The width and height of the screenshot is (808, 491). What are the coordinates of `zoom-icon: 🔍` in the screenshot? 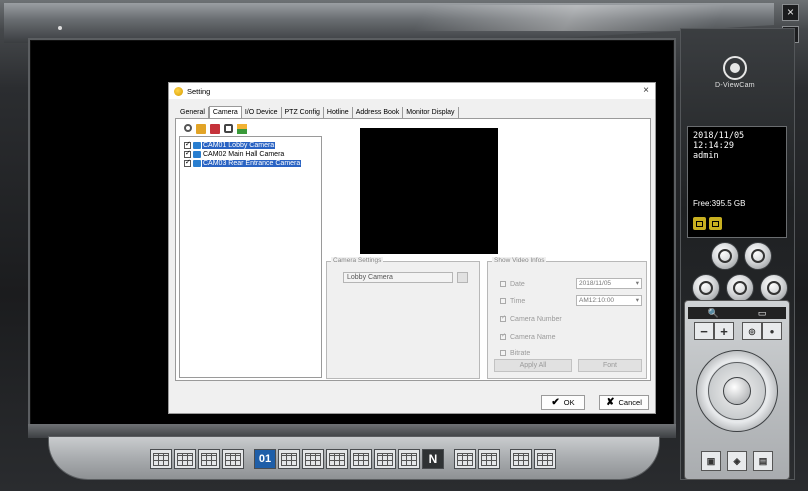 It's located at (713, 312).